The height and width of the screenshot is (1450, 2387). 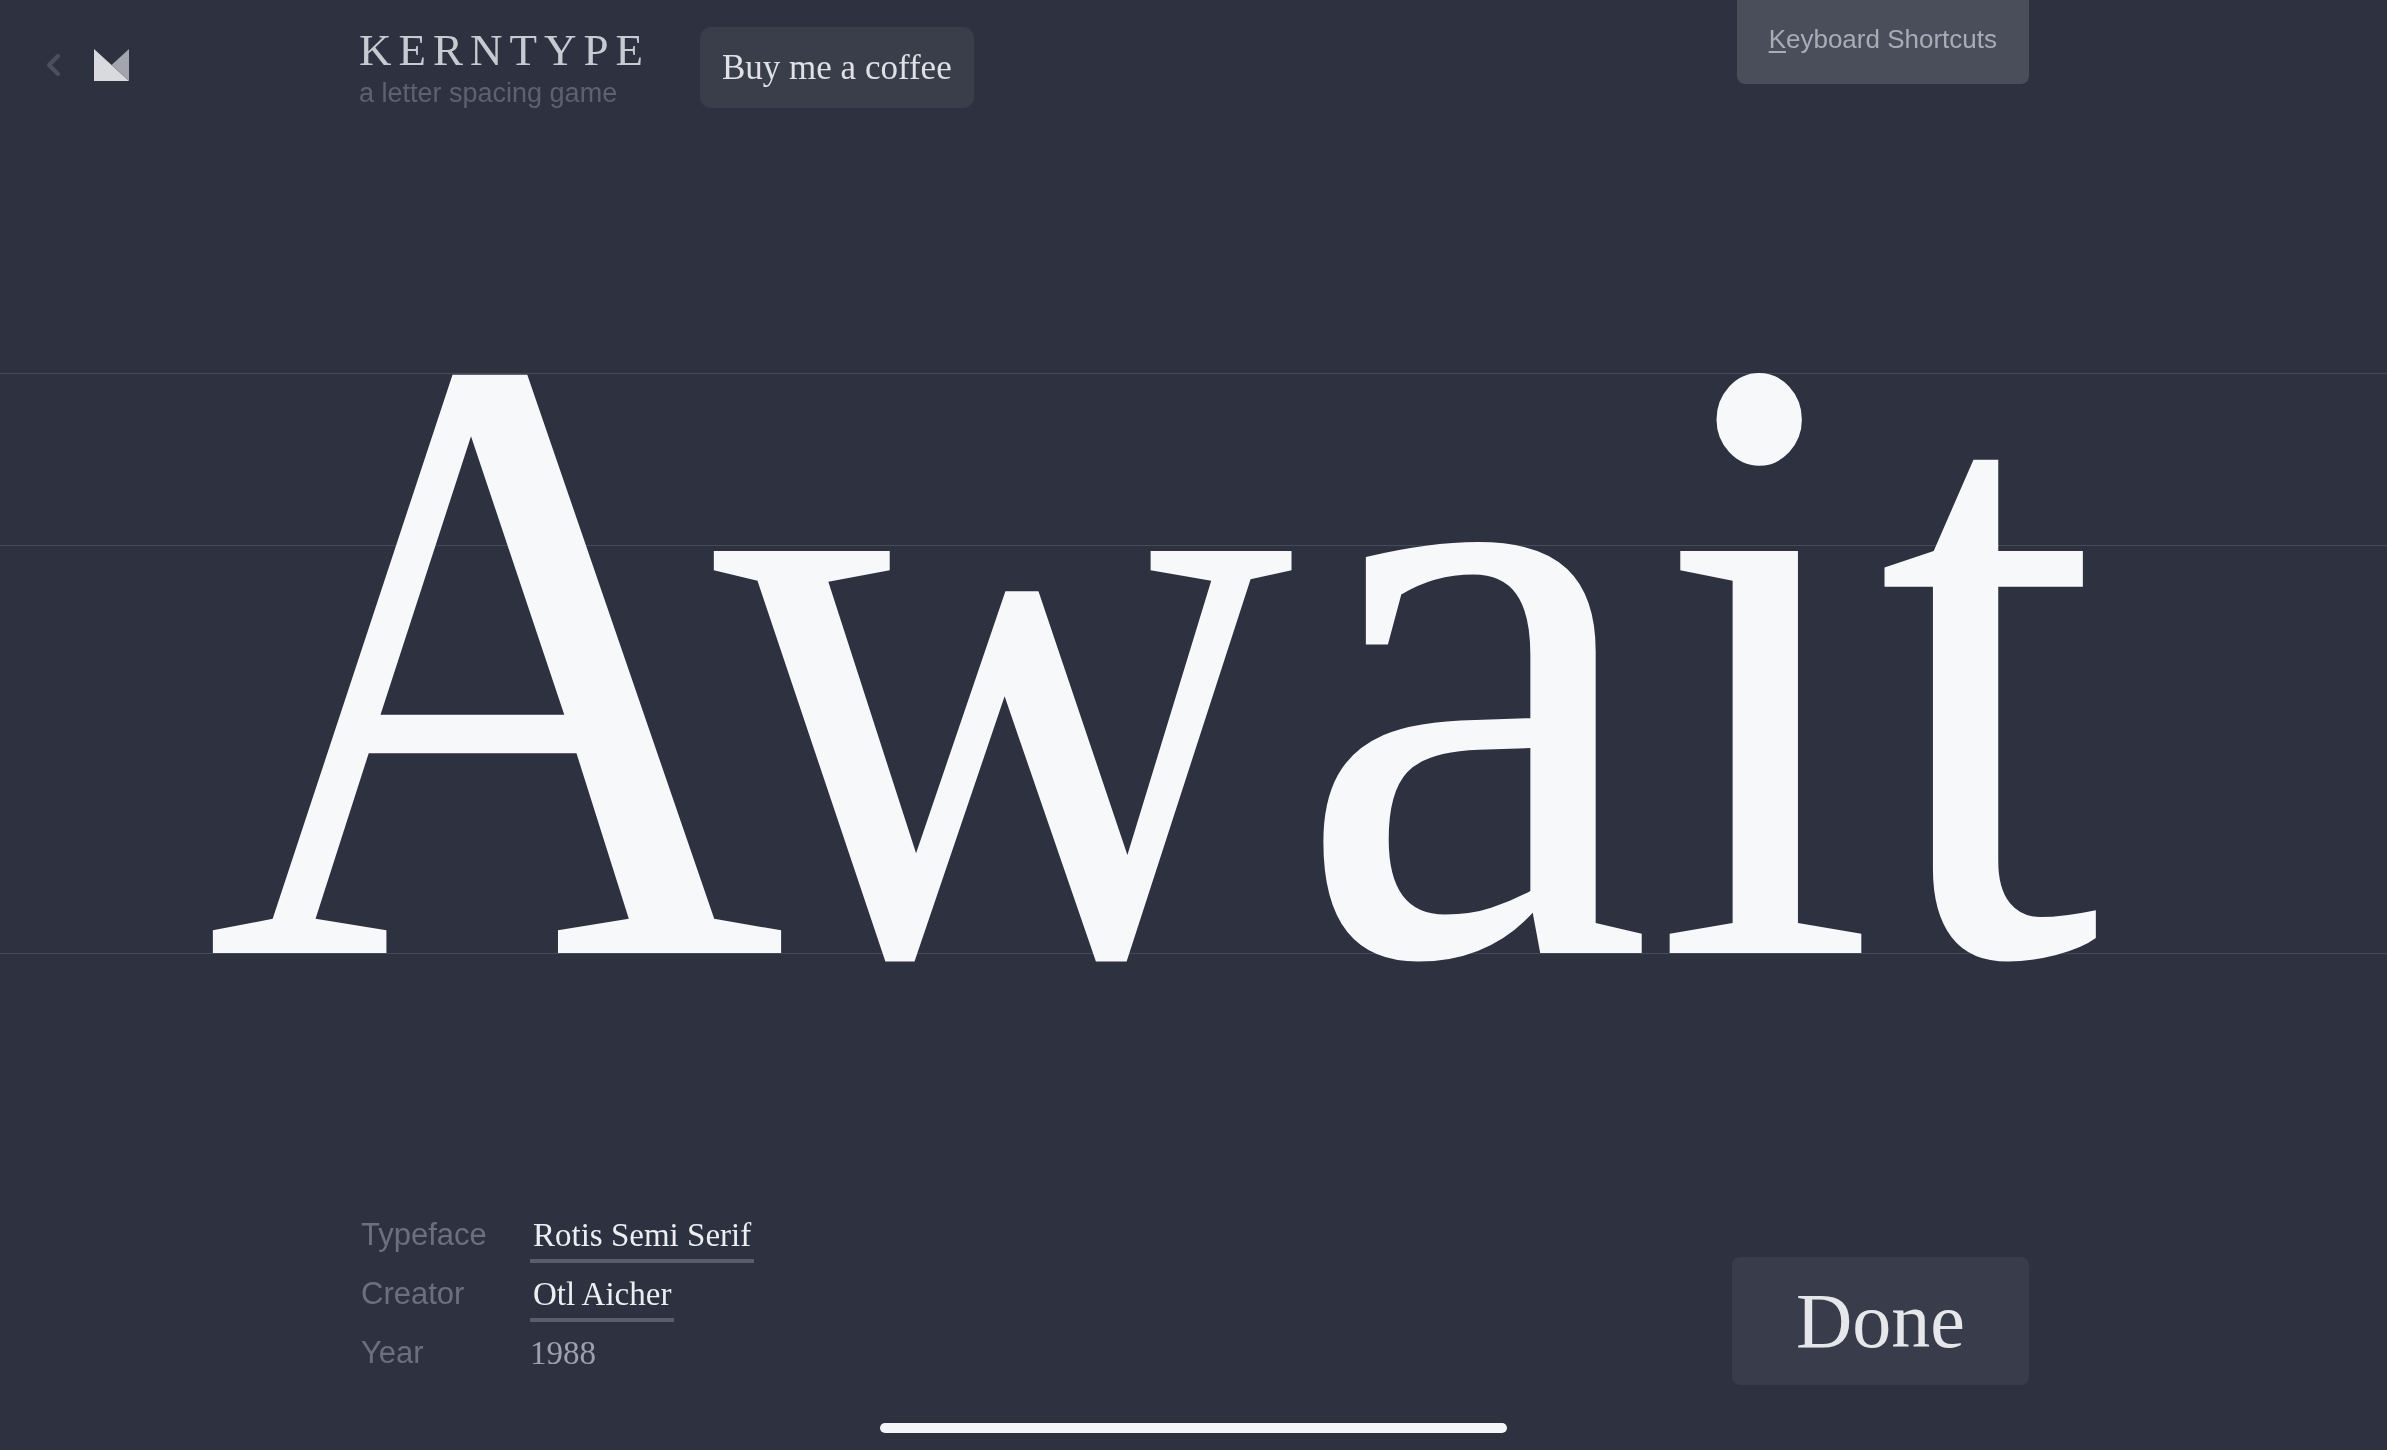 What do you see at coordinates (393, 1353) in the screenshot?
I see `info-label: Year` at bounding box center [393, 1353].